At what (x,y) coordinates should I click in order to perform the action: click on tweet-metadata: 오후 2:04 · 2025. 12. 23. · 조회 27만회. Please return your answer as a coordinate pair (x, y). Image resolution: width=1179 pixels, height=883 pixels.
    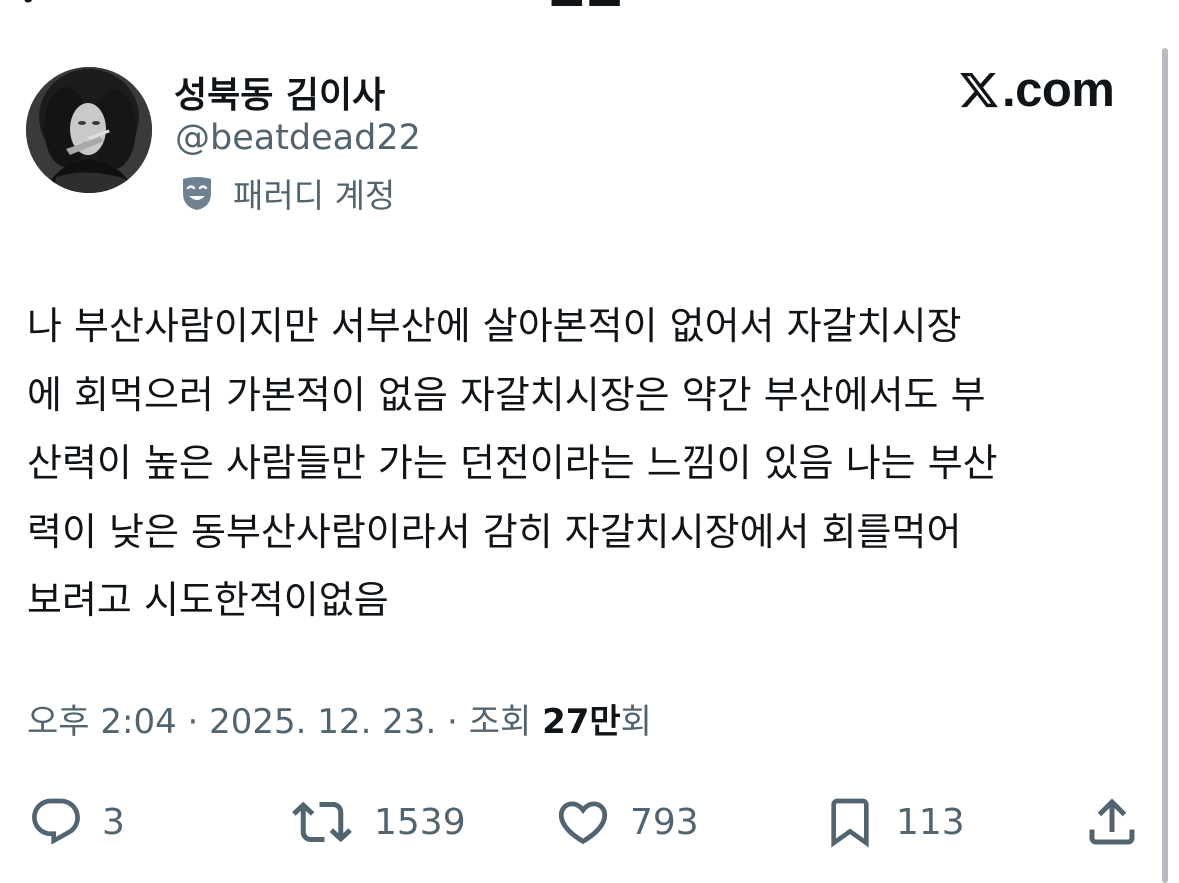
    Looking at the image, I should click on (339, 718).